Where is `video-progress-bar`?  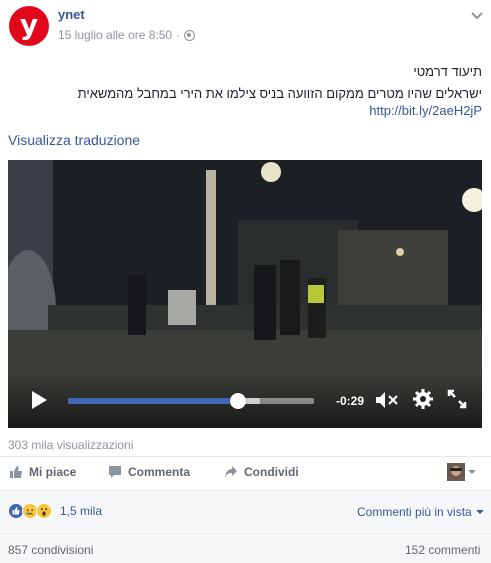 video-progress-bar is located at coordinates (191, 401).